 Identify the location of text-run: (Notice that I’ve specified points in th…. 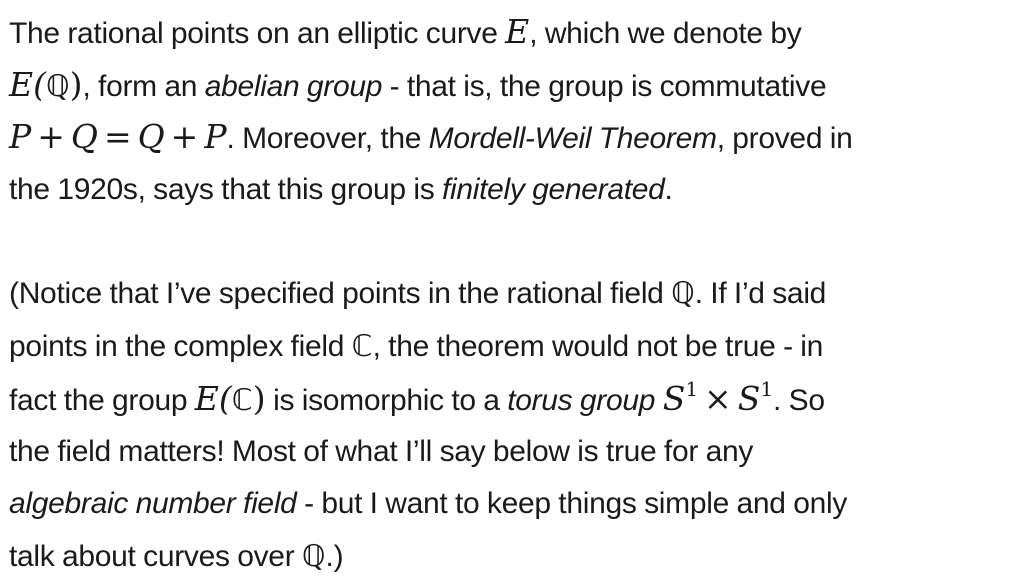
(340, 293).